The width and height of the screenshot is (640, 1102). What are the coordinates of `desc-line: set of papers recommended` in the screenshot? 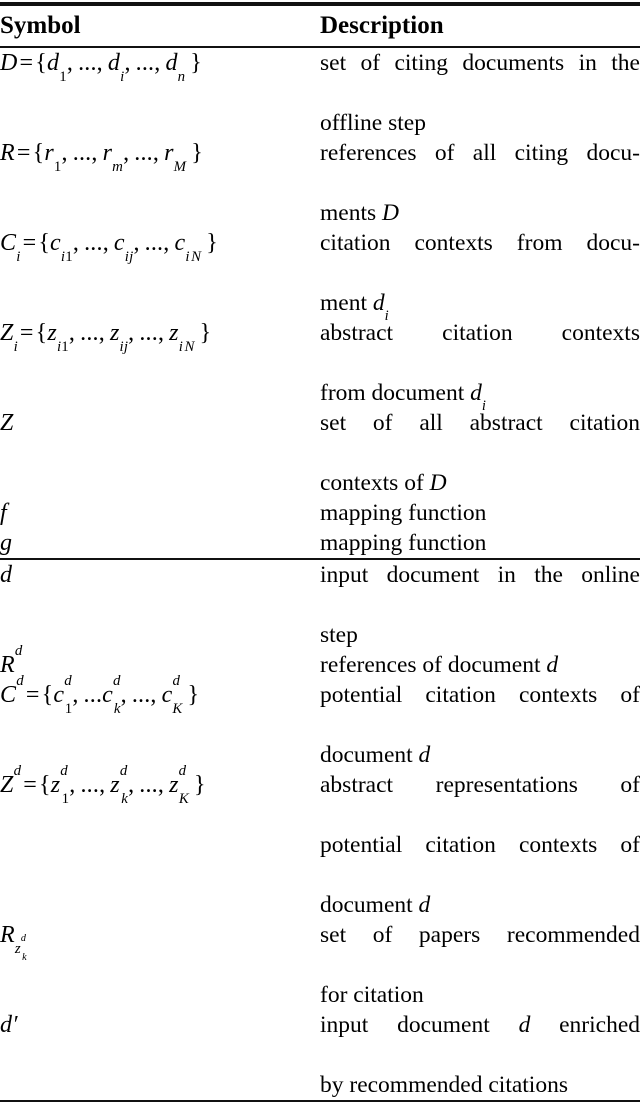 It's located at (480, 935).